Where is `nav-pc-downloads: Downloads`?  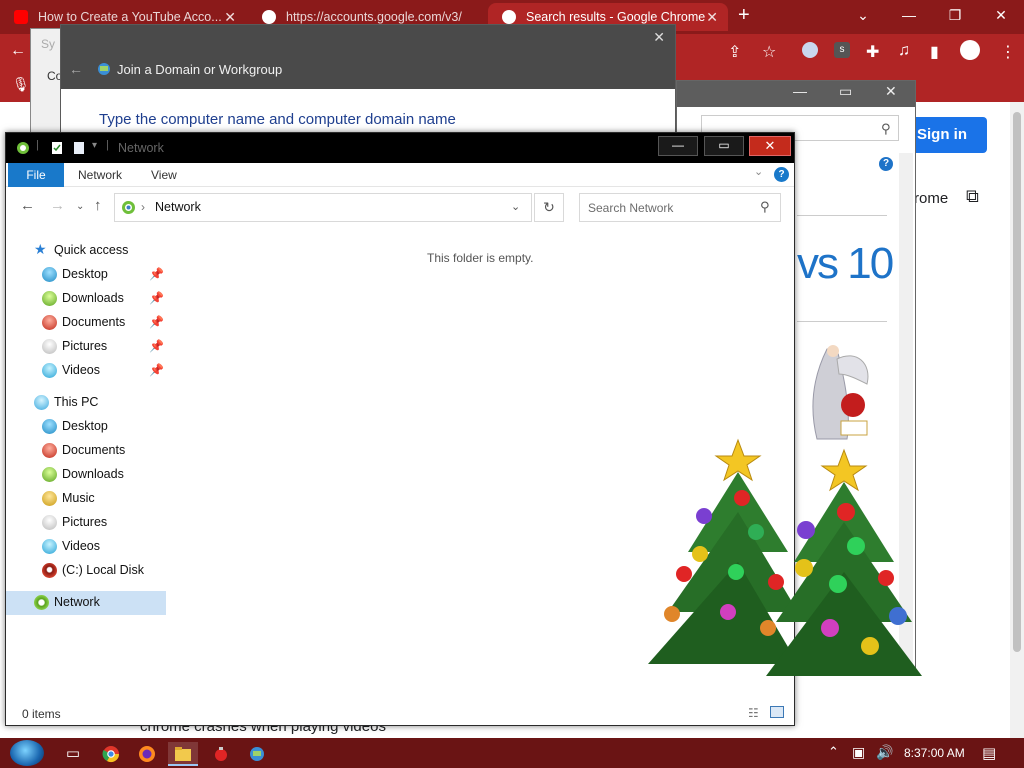 nav-pc-downloads: Downloads is located at coordinates (86, 475).